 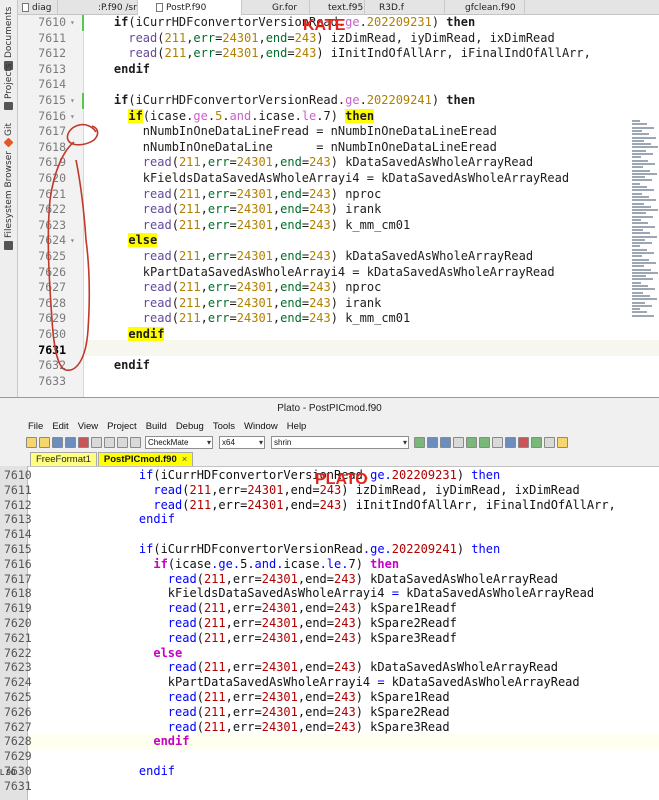 I want to click on menu-window: Window, so click(x=261, y=426).